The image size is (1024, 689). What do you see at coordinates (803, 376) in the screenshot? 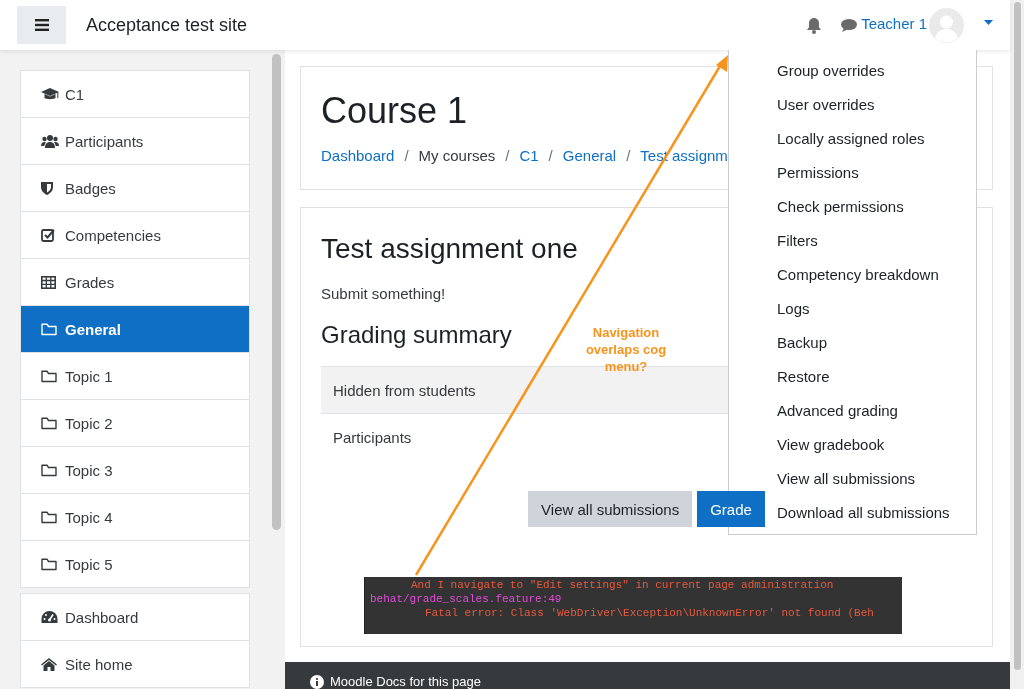
I see `menu-item: Restore` at bounding box center [803, 376].